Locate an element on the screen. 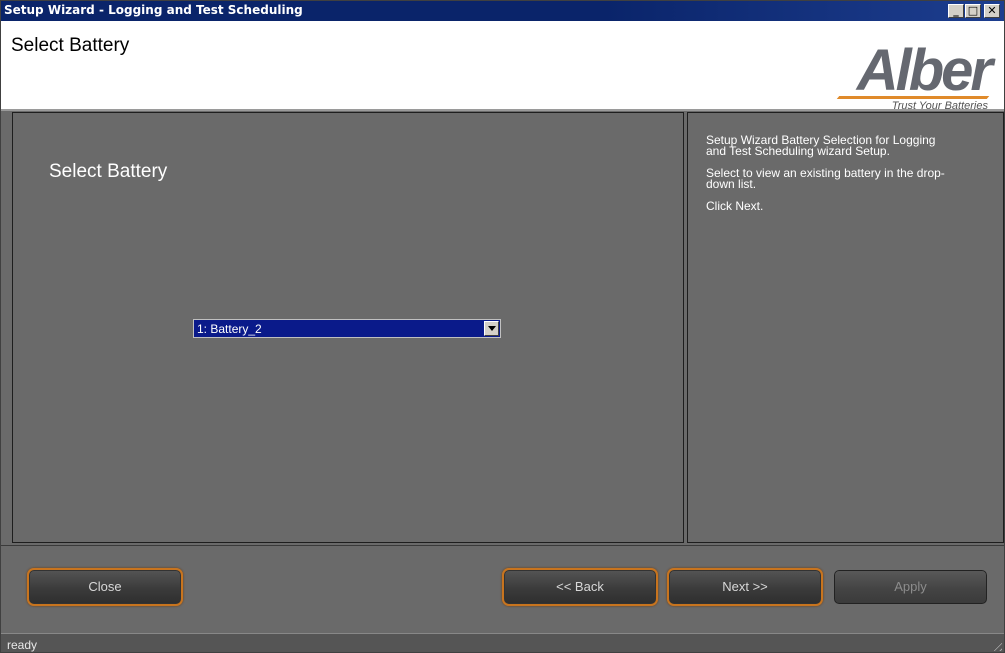  maximize-button: □ is located at coordinates (973, 11).